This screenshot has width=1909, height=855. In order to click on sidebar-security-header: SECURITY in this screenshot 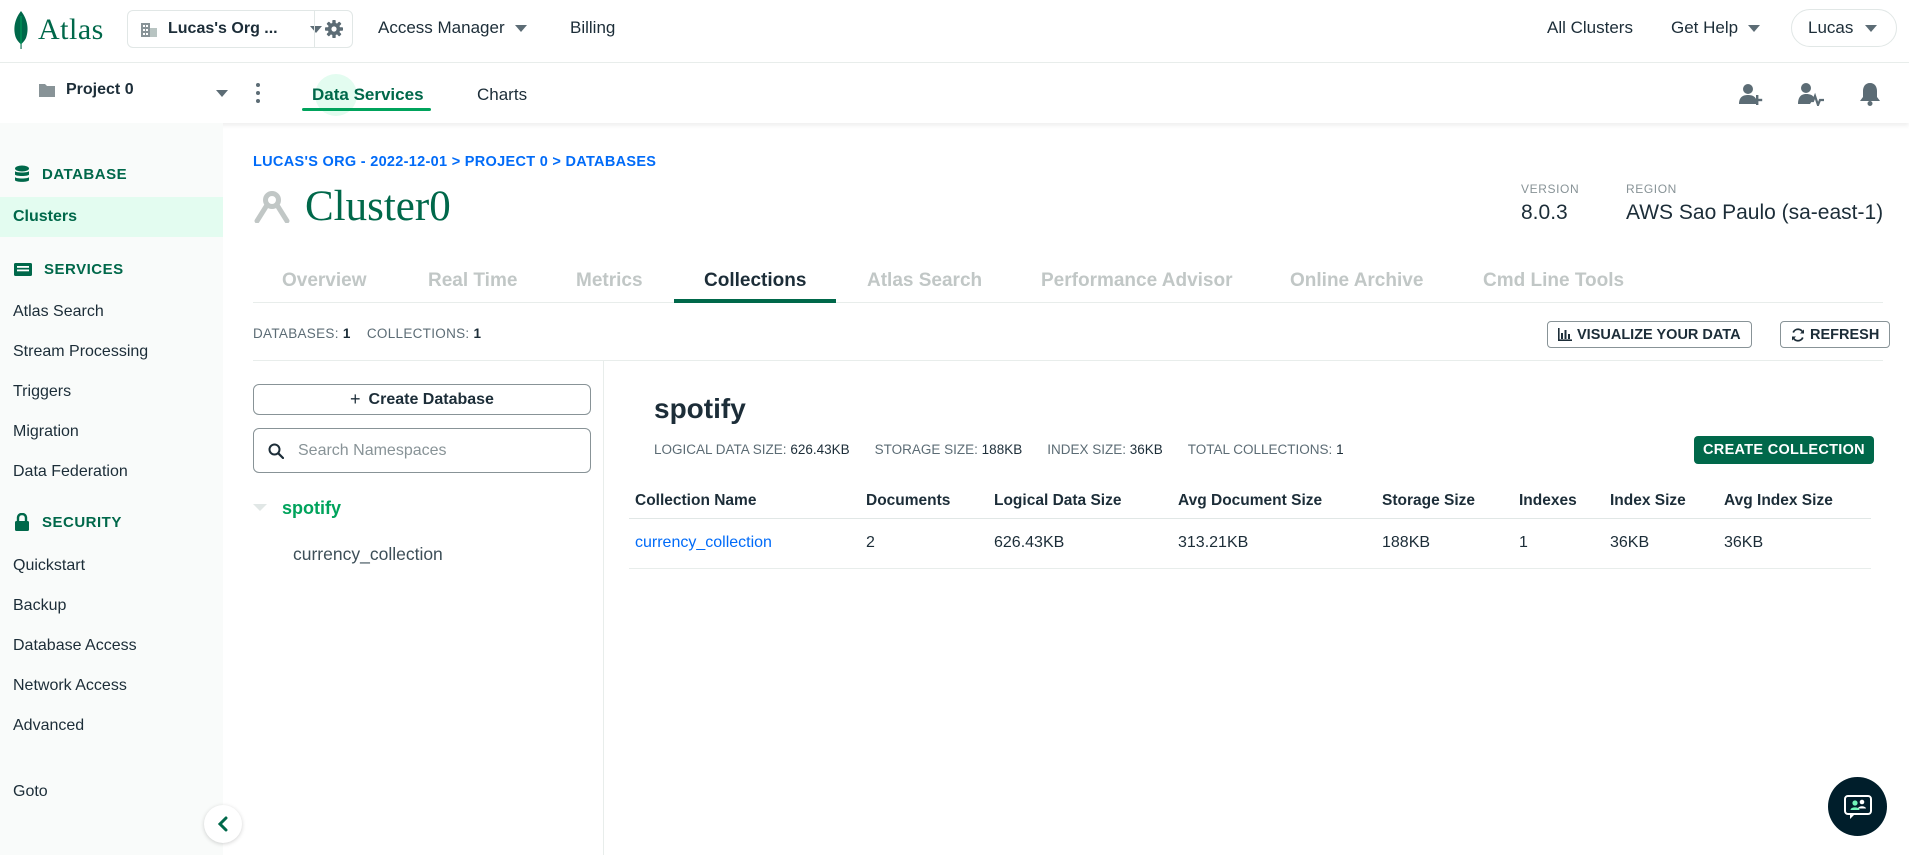, I will do `click(82, 522)`.